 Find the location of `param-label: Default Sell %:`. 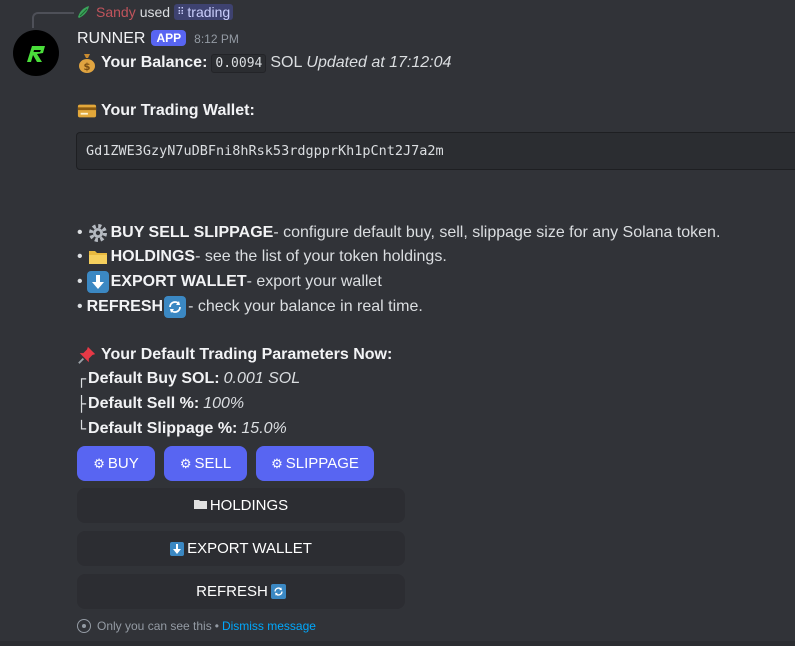

param-label: Default Sell %: is located at coordinates (144, 403).